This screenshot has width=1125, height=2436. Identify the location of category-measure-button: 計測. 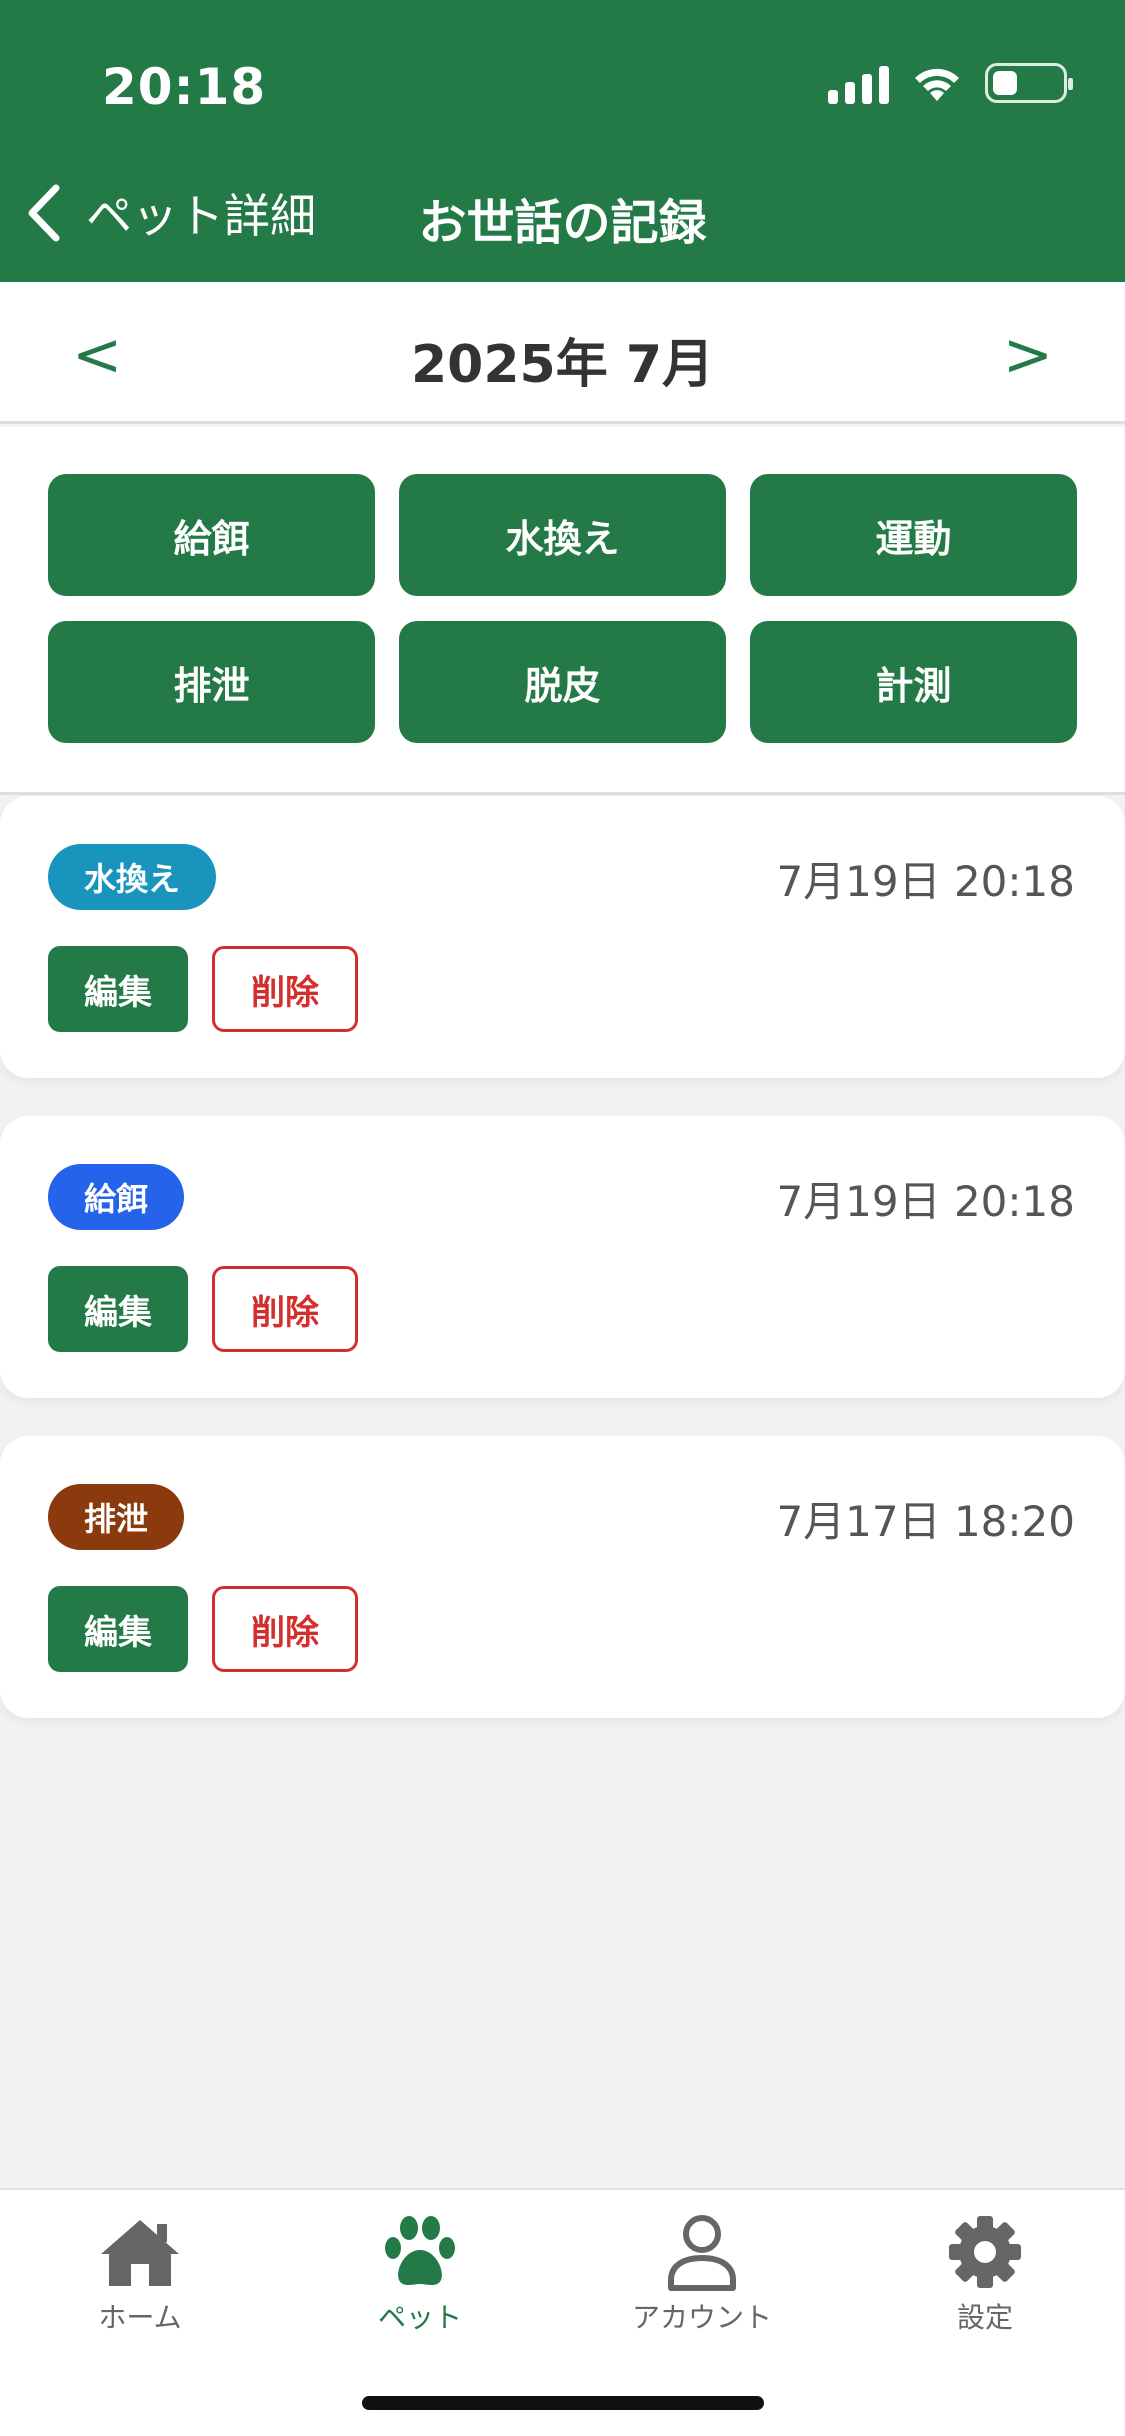
(913, 682).